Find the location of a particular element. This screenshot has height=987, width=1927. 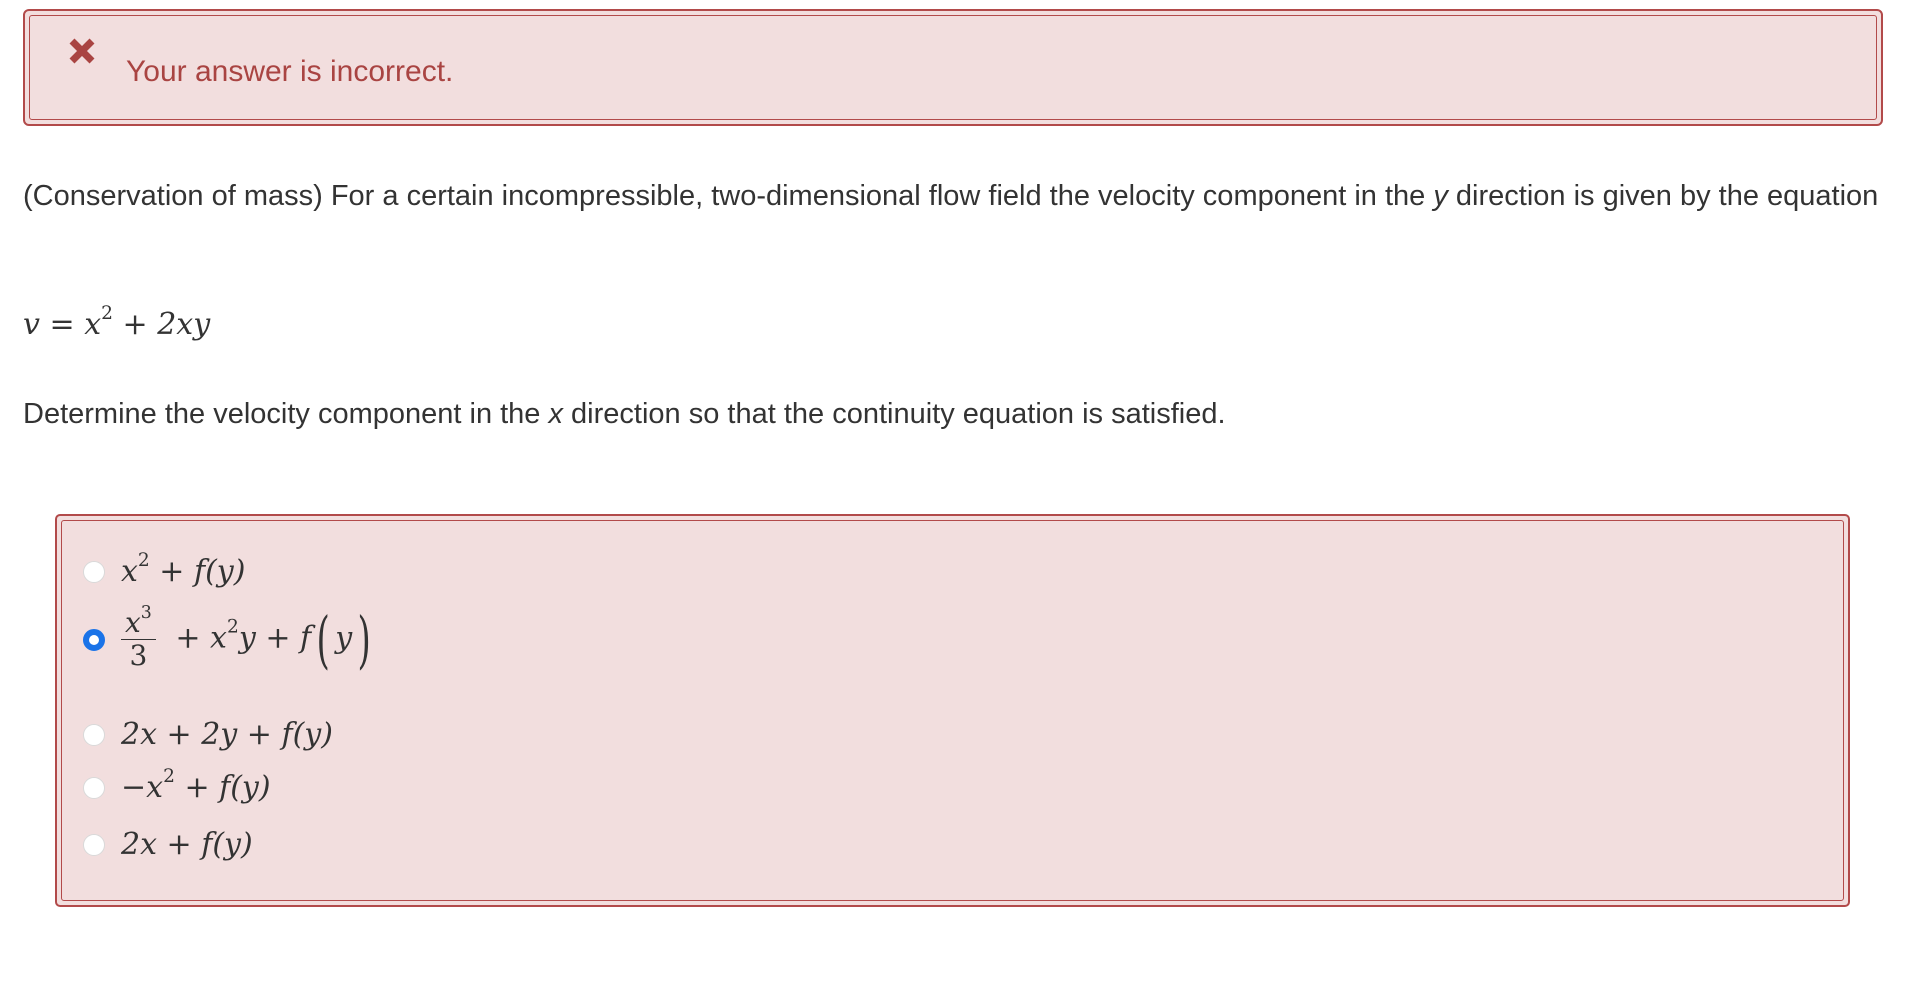

option-d-exponent: 2 is located at coordinates (169, 777).